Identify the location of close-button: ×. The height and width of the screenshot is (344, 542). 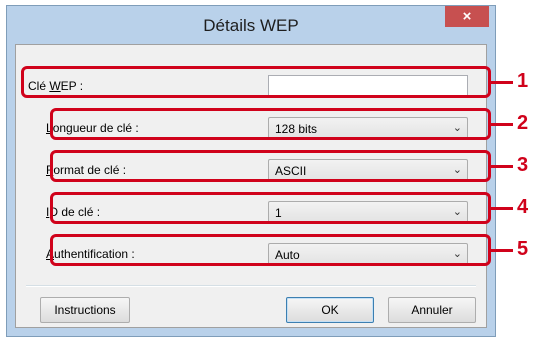
(467, 16).